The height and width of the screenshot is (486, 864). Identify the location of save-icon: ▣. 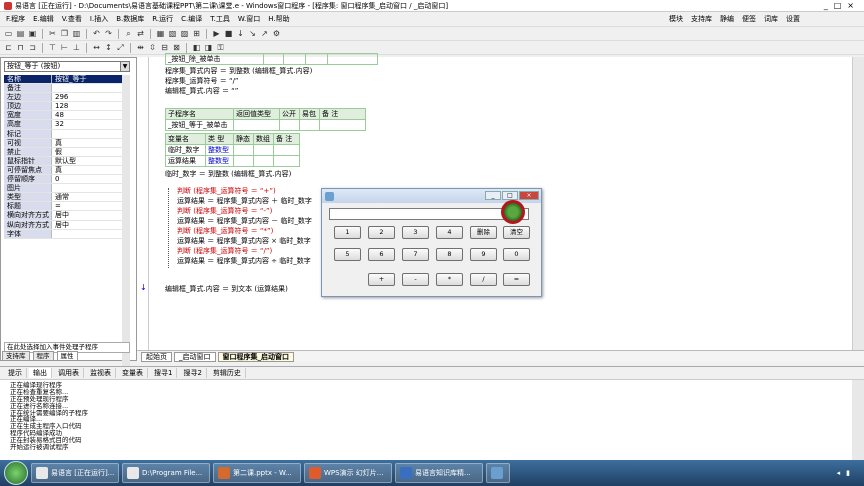
(32, 33).